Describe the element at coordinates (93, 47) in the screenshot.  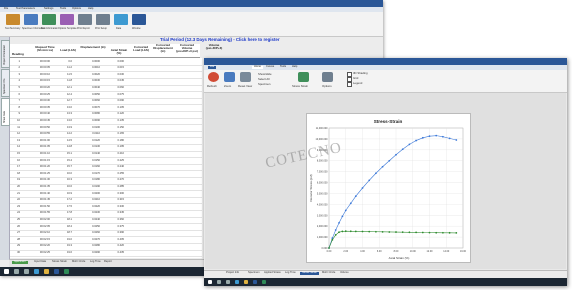
I see `column-header-displacement: Displacement (in)` at that location.